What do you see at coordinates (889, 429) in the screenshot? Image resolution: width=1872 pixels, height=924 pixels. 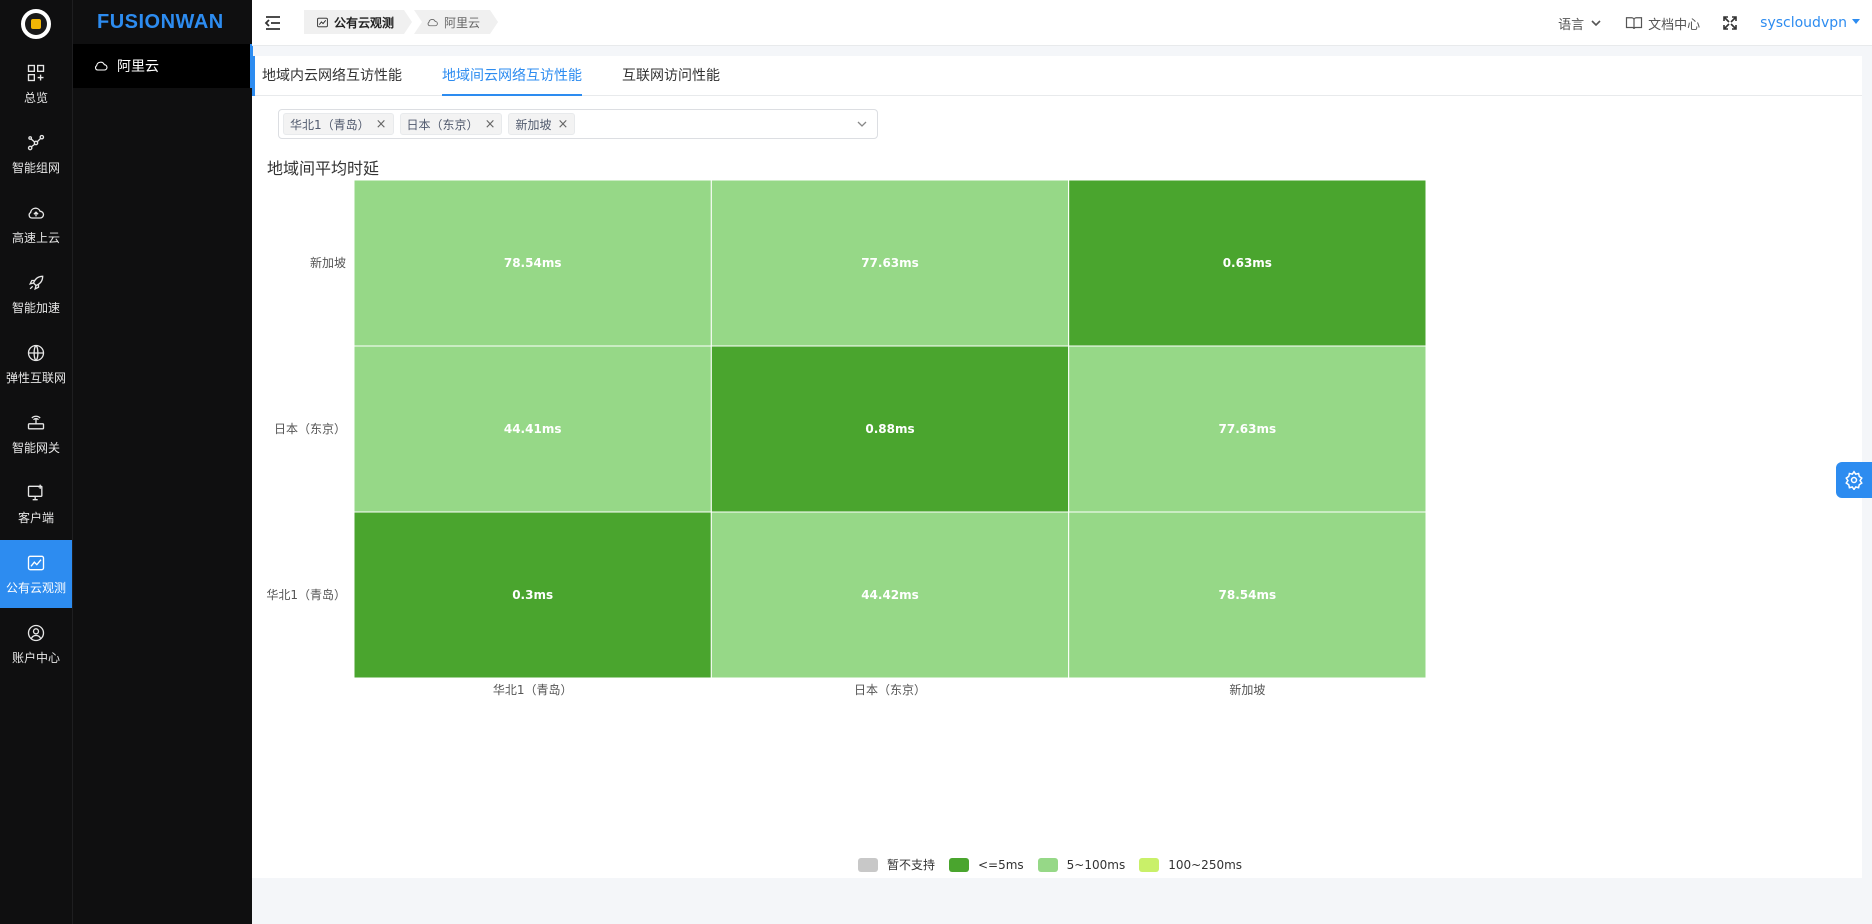 I see `heatmap-cell-label: 0.88ms` at bounding box center [889, 429].